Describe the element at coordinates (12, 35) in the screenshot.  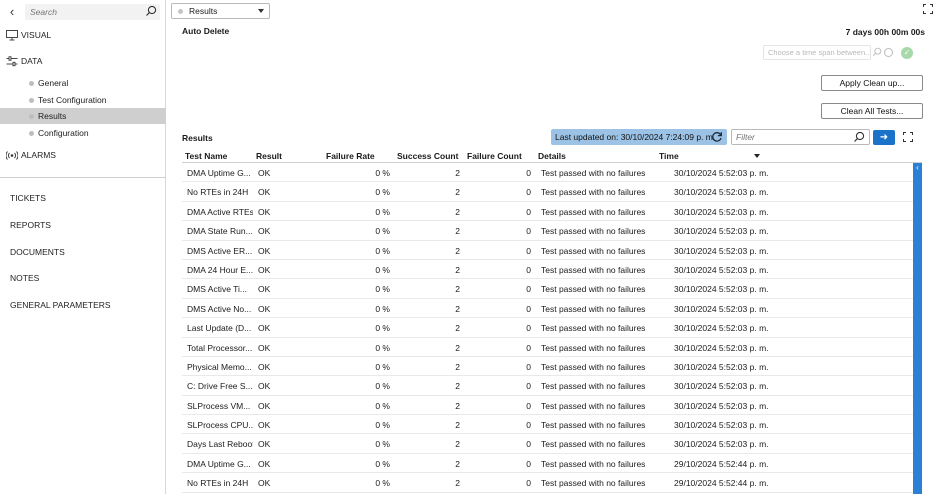
I see `monitor-icon` at that location.